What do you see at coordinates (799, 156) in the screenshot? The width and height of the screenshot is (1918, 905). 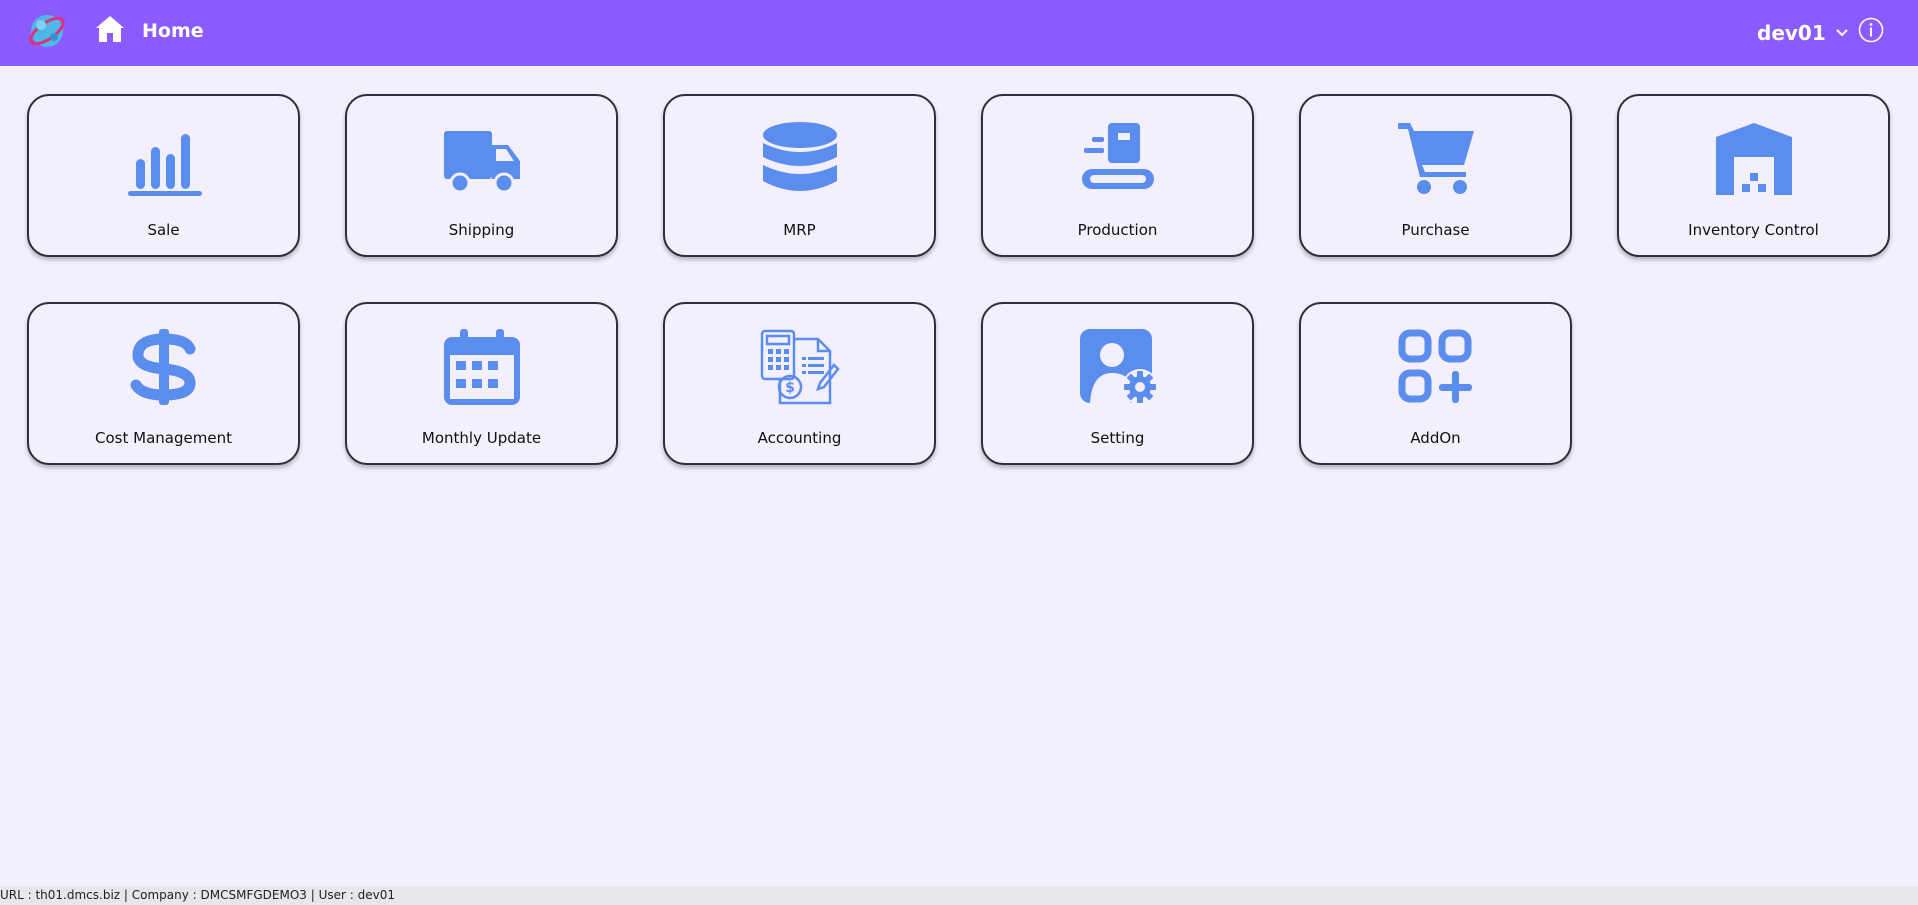 I see `database-icon` at bounding box center [799, 156].